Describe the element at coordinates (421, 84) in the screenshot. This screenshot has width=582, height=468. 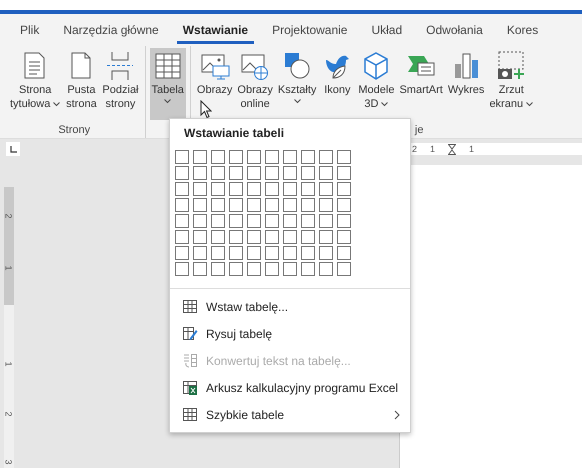
I see `ribbon-button: SmartArt` at that location.